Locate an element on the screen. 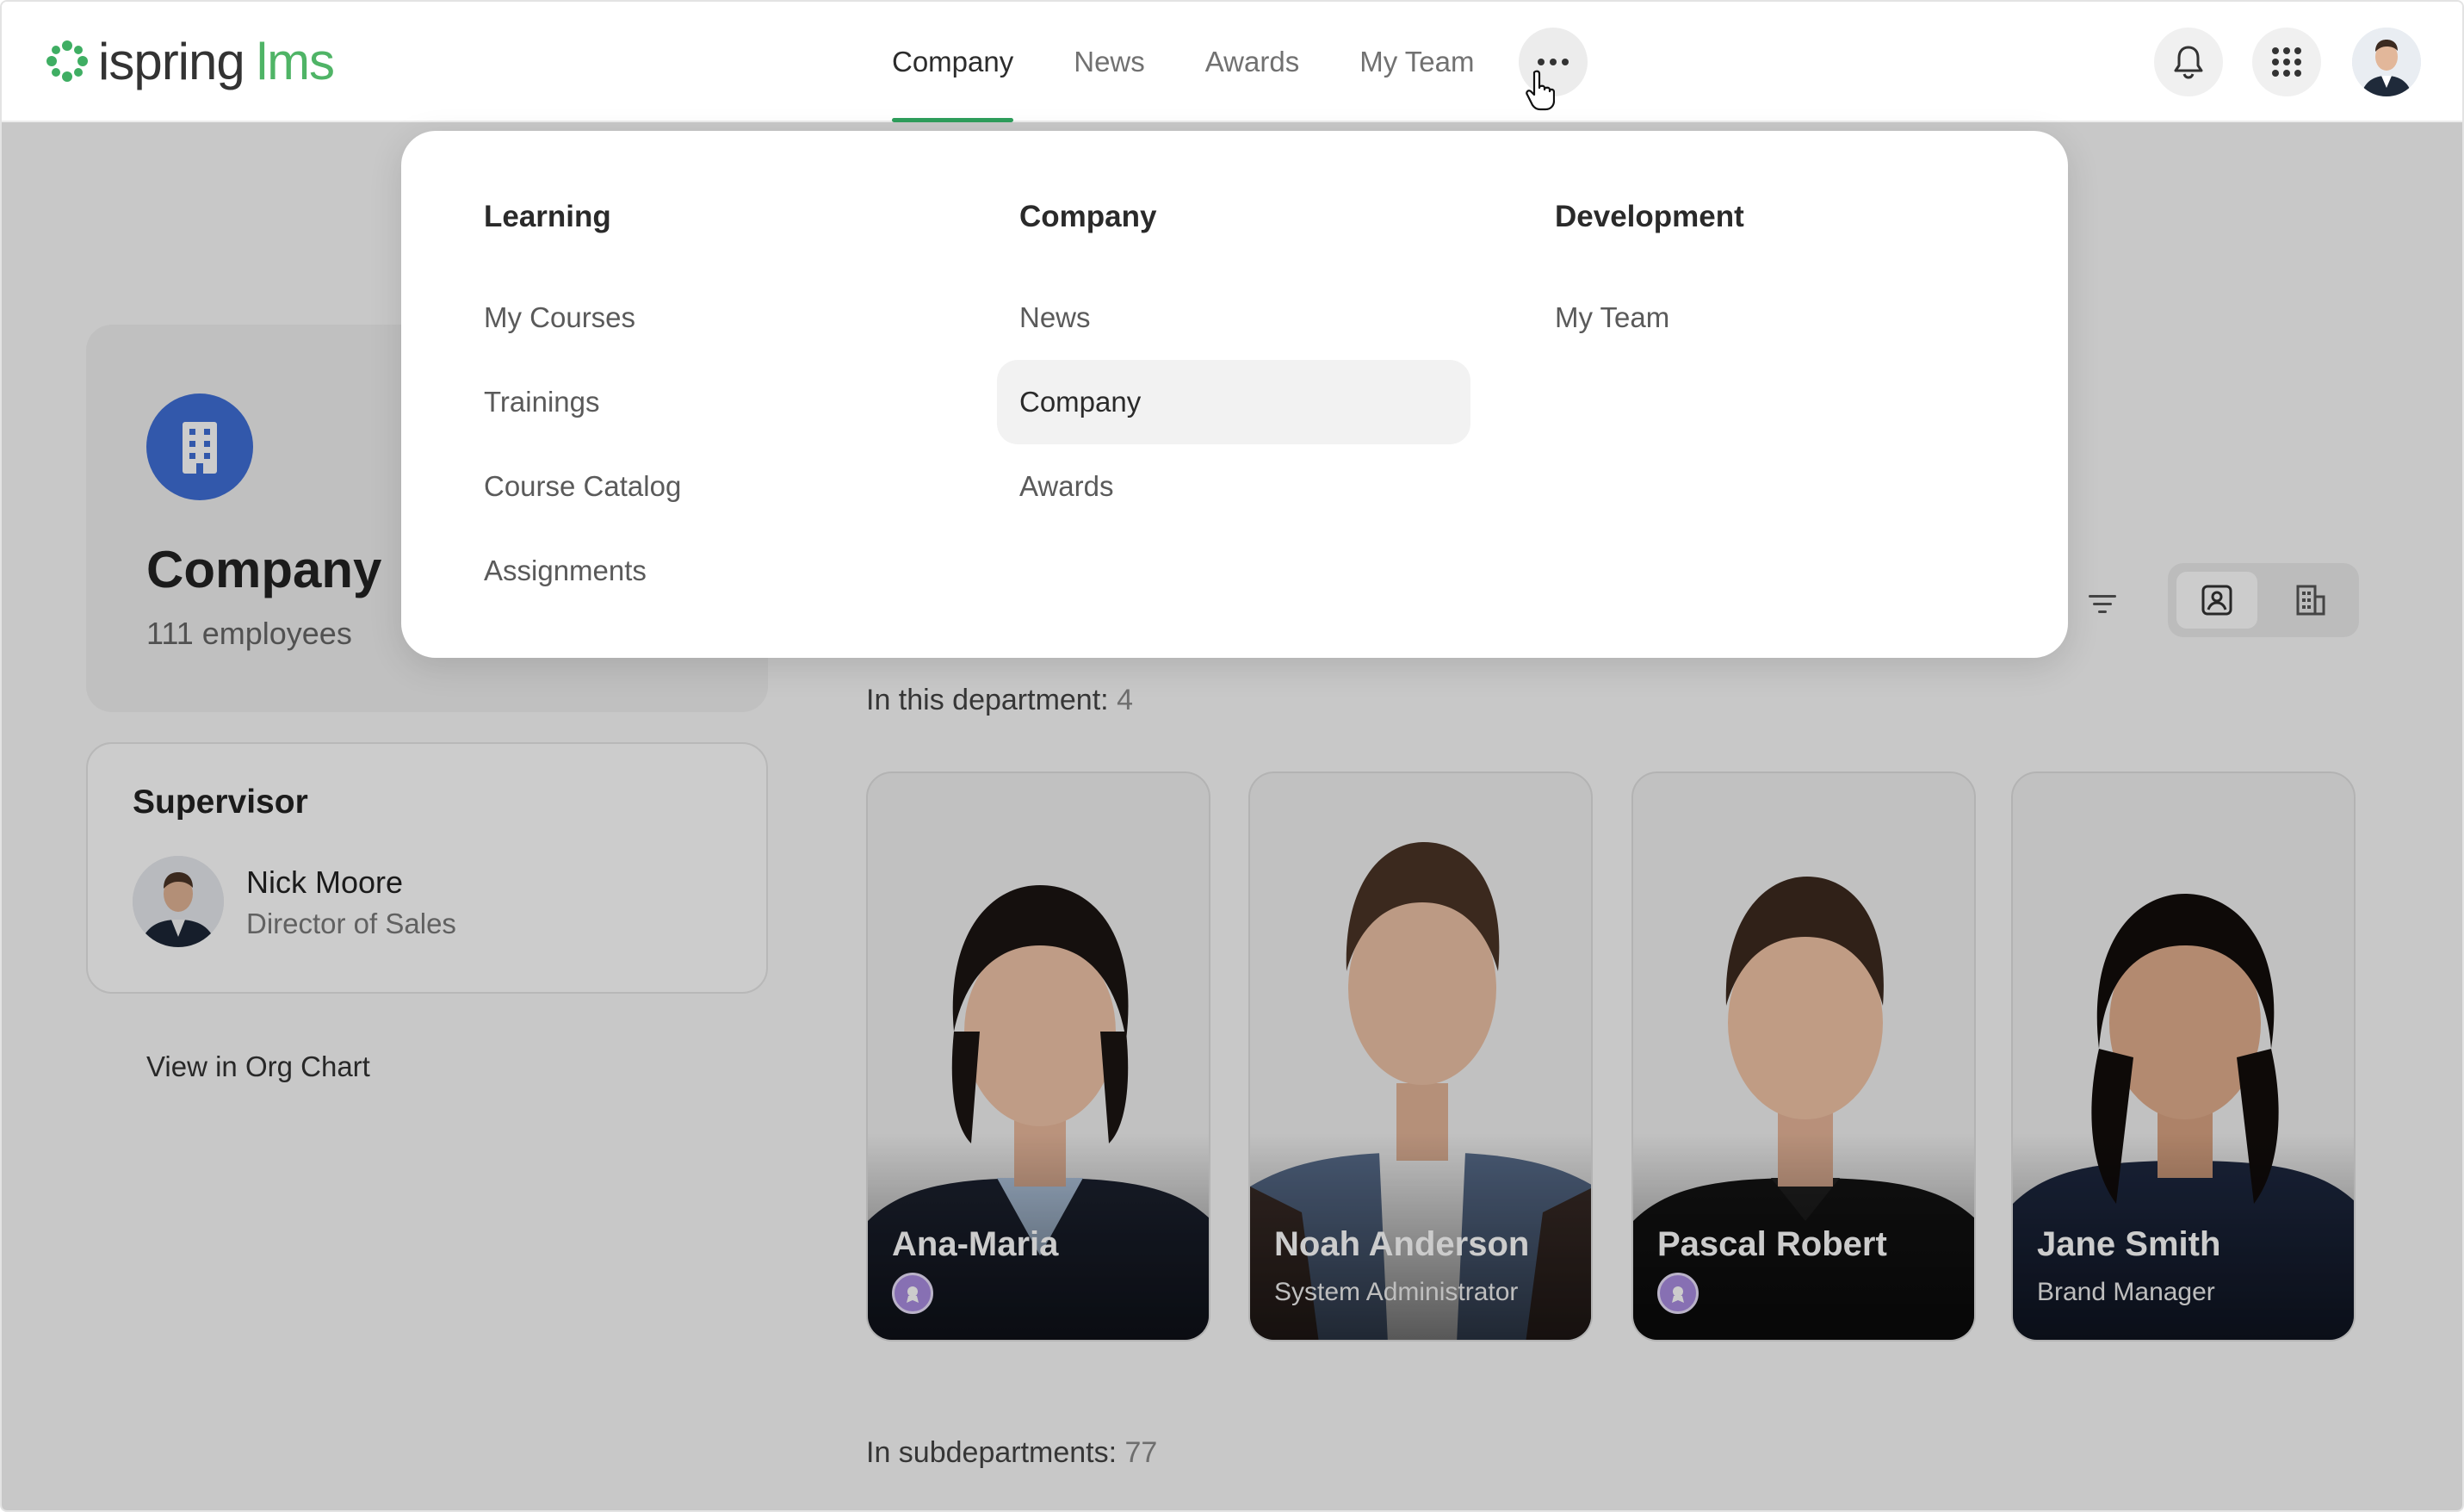 The width and height of the screenshot is (2464, 1512). bell-icon is located at coordinates (2188, 62).